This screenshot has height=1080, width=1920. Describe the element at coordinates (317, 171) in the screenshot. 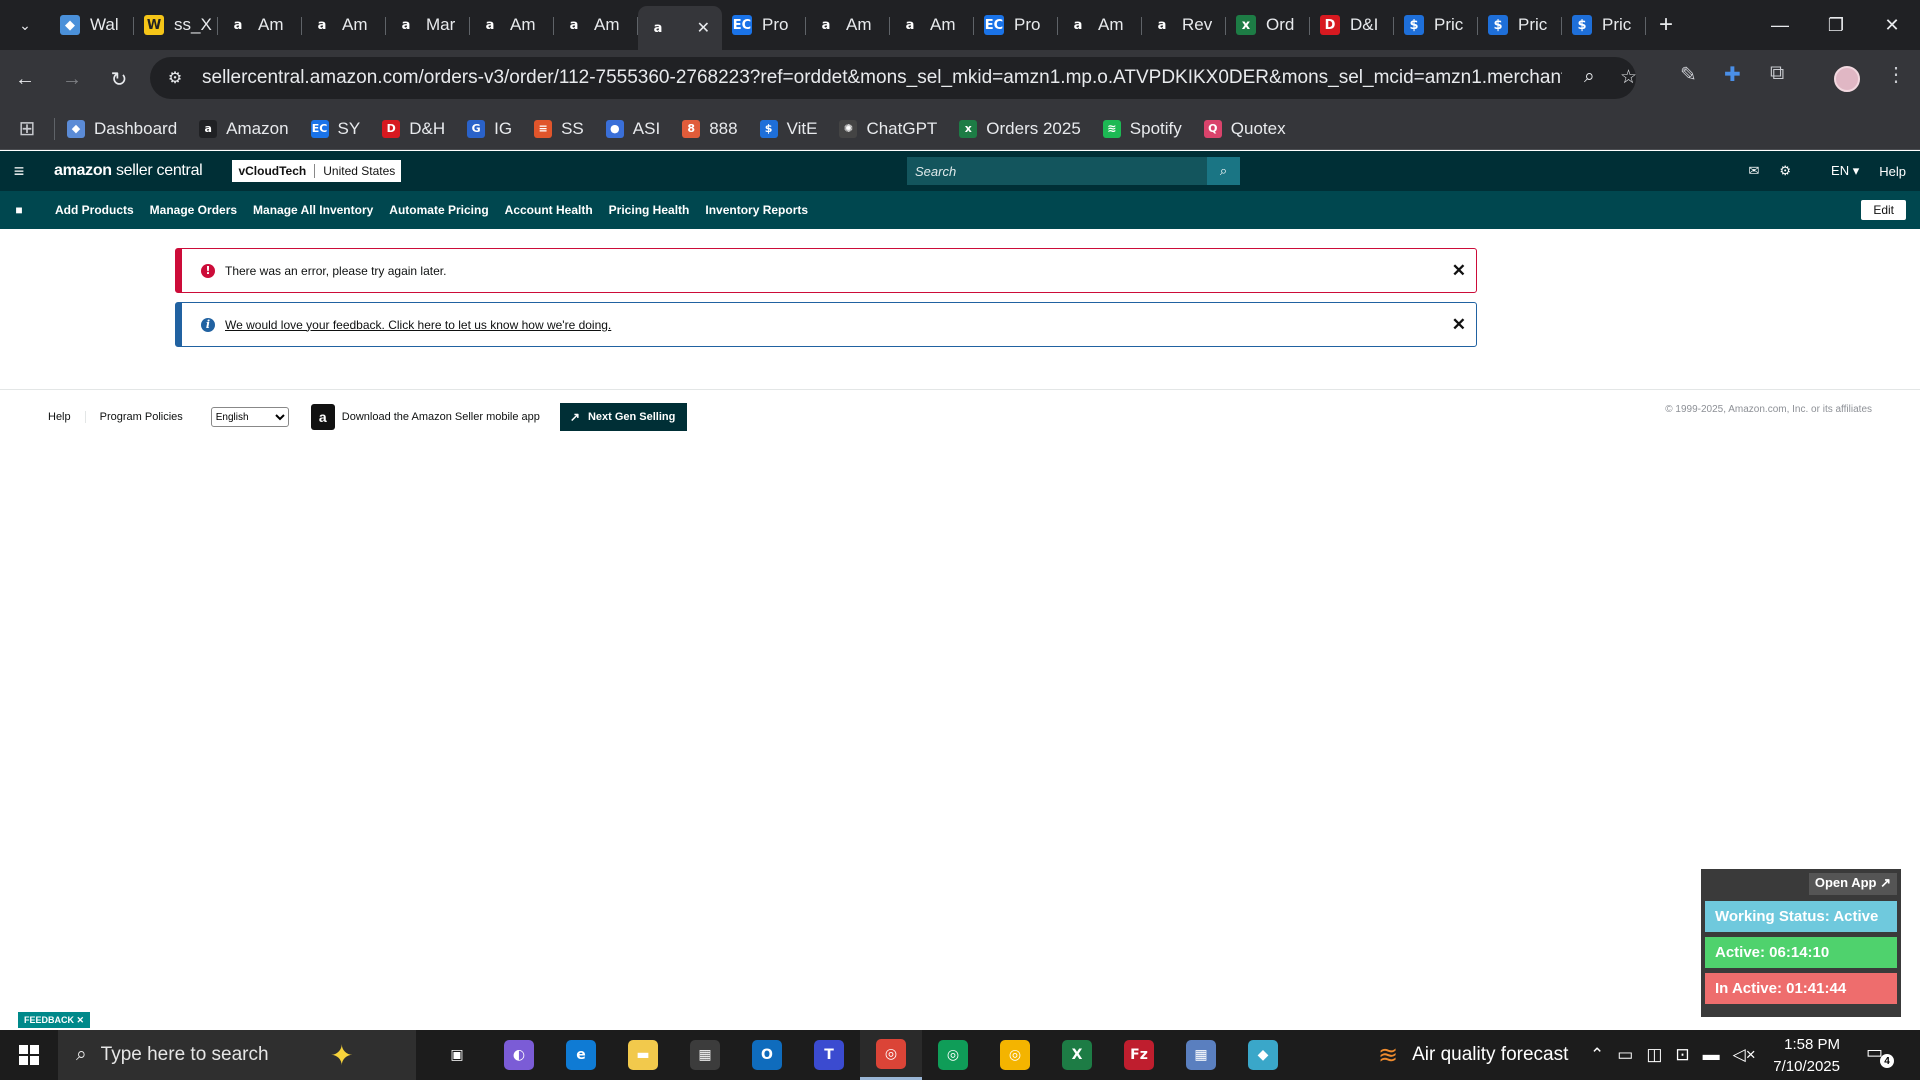

I see `account-switcher: vCloudTech United States` at that location.